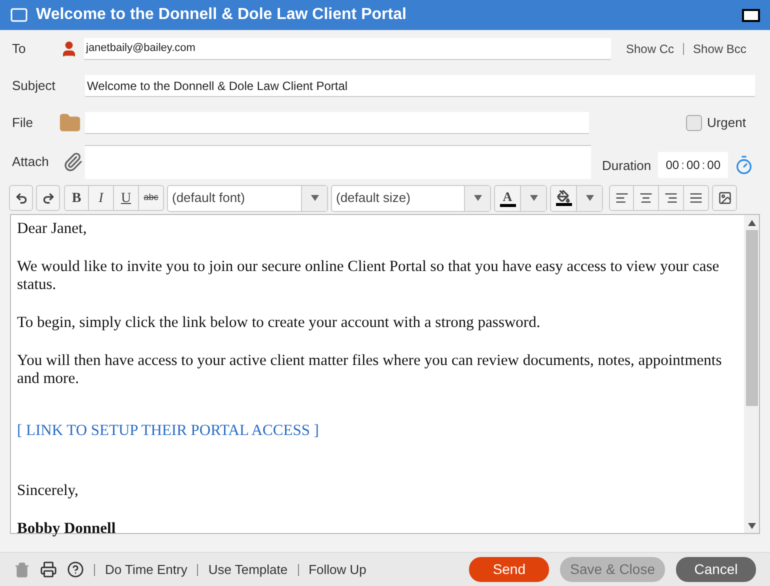 The image size is (770, 586). What do you see at coordinates (370, 431) in the screenshot?
I see `portal-link: [ LINK TO SETUP THEIR PORTAL ACCESS ]` at bounding box center [370, 431].